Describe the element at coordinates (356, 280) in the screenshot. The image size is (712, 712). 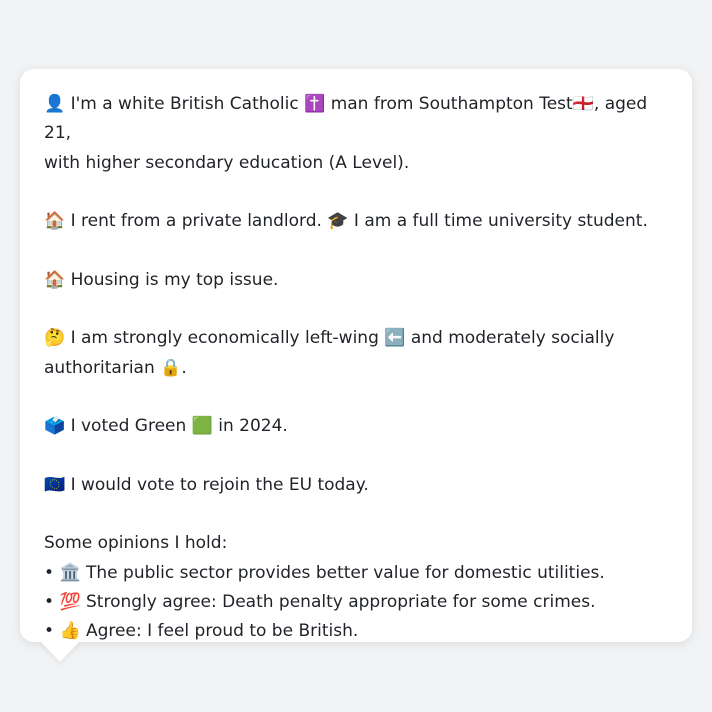
I see `top-issue-paragraph: 🏠 Housing is my top issue.` at that location.